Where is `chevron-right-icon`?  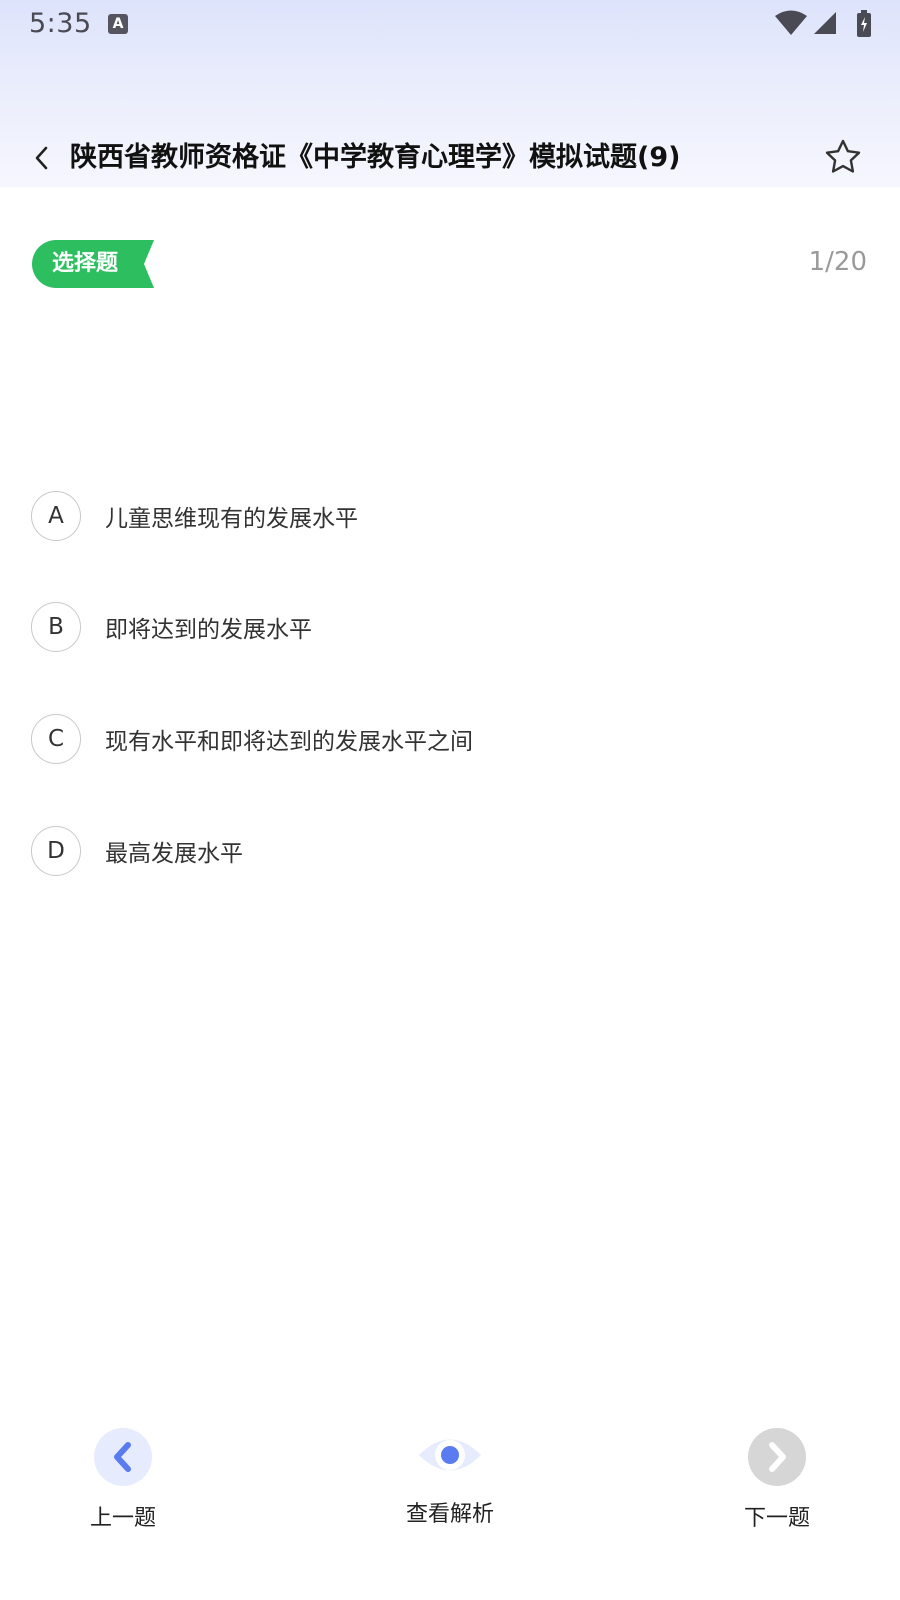
chevron-right-icon is located at coordinates (777, 1457).